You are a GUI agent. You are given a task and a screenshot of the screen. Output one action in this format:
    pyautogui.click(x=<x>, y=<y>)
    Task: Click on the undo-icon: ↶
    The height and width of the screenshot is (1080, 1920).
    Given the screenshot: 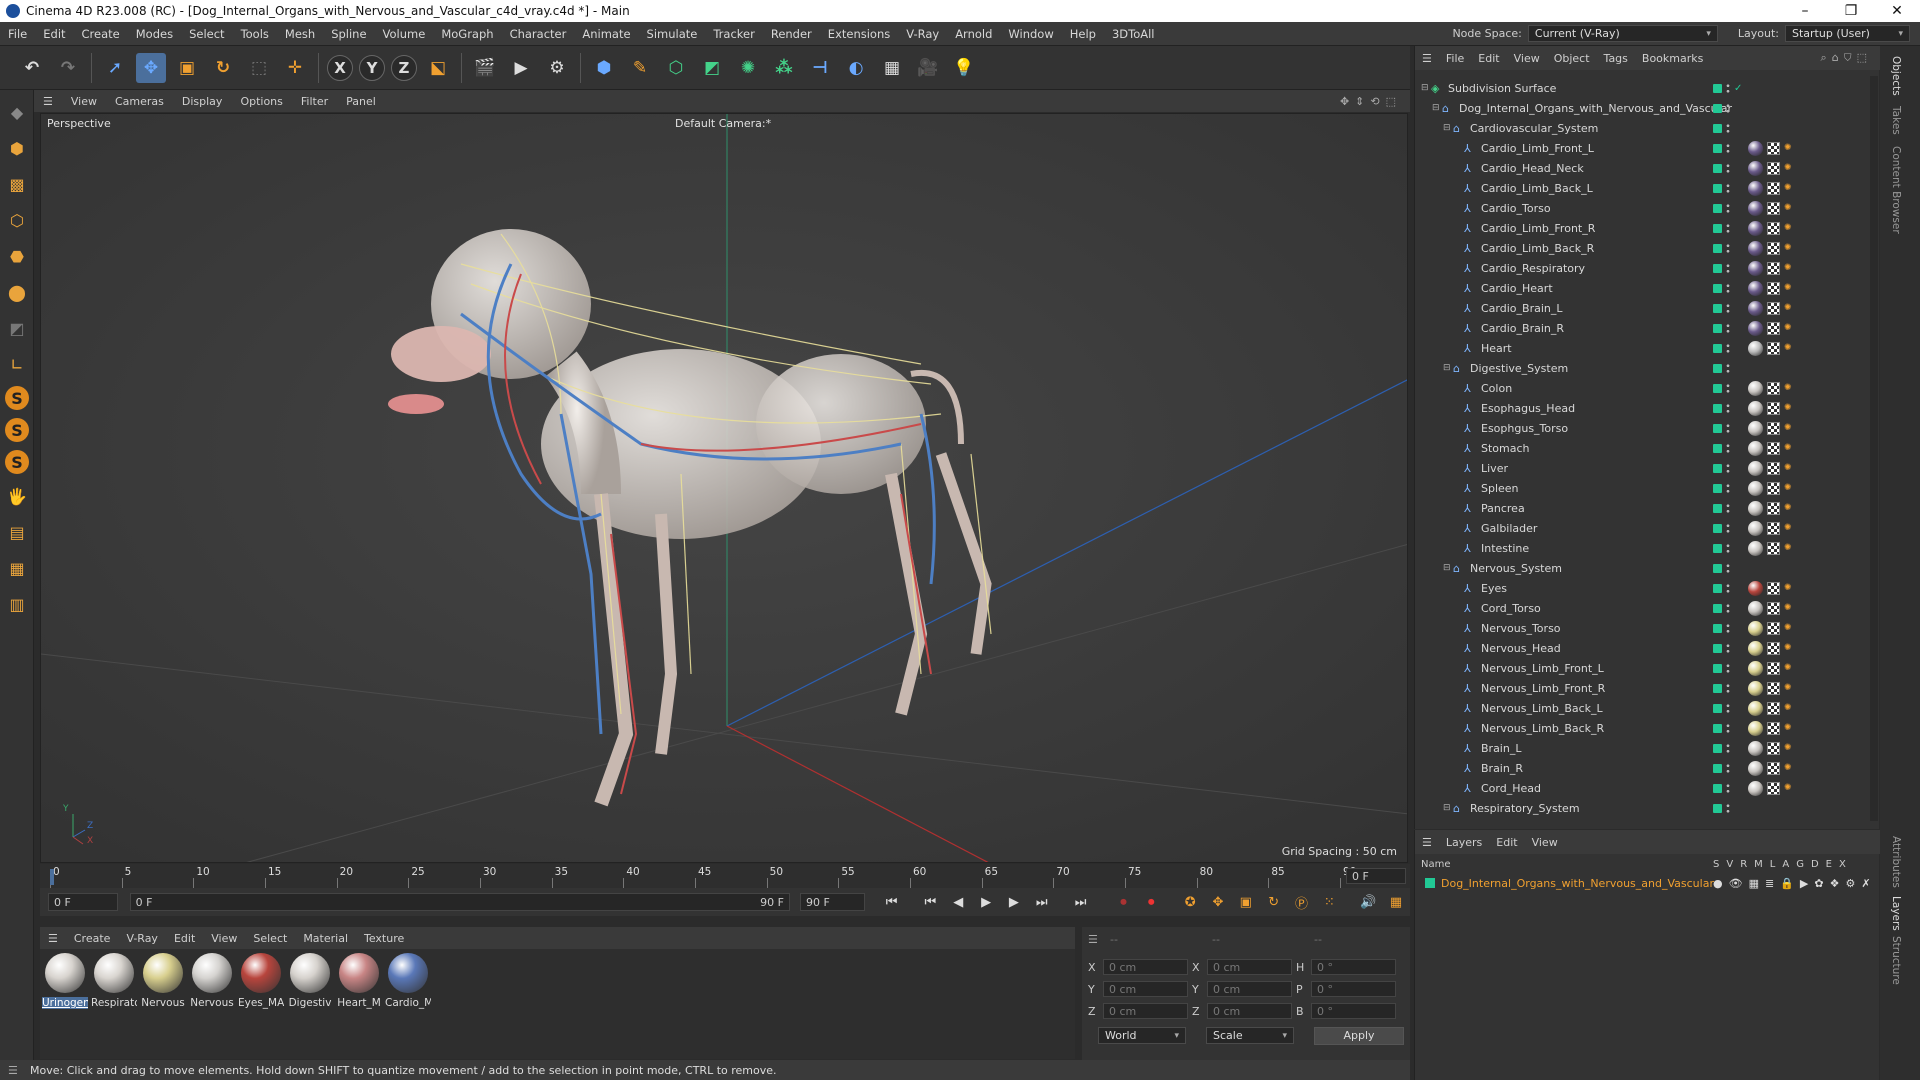 What is the action you would take?
    pyautogui.click(x=32, y=68)
    